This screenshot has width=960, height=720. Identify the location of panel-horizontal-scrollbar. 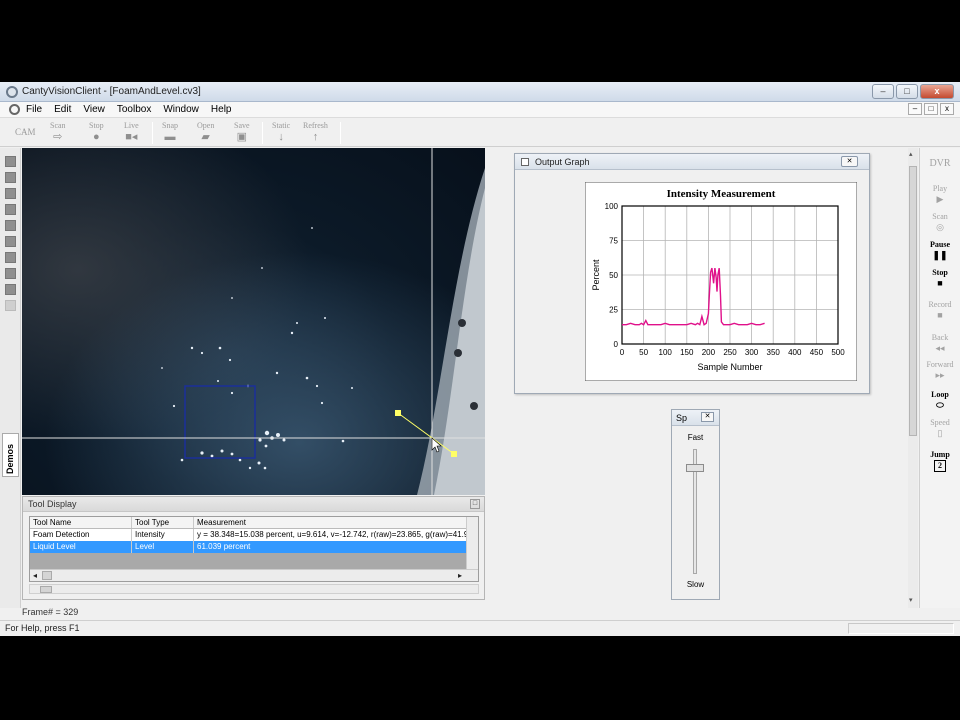
(254, 589).